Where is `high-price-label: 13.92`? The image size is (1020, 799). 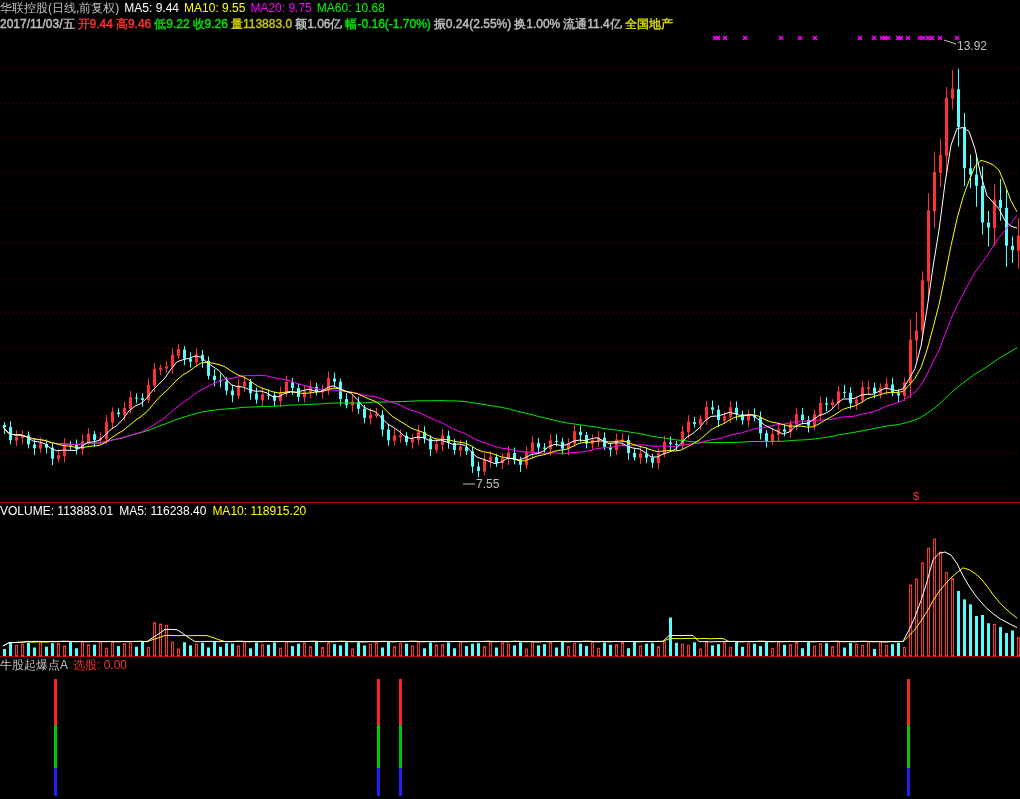
high-price-label: 13.92 is located at coordinates (972, 46).